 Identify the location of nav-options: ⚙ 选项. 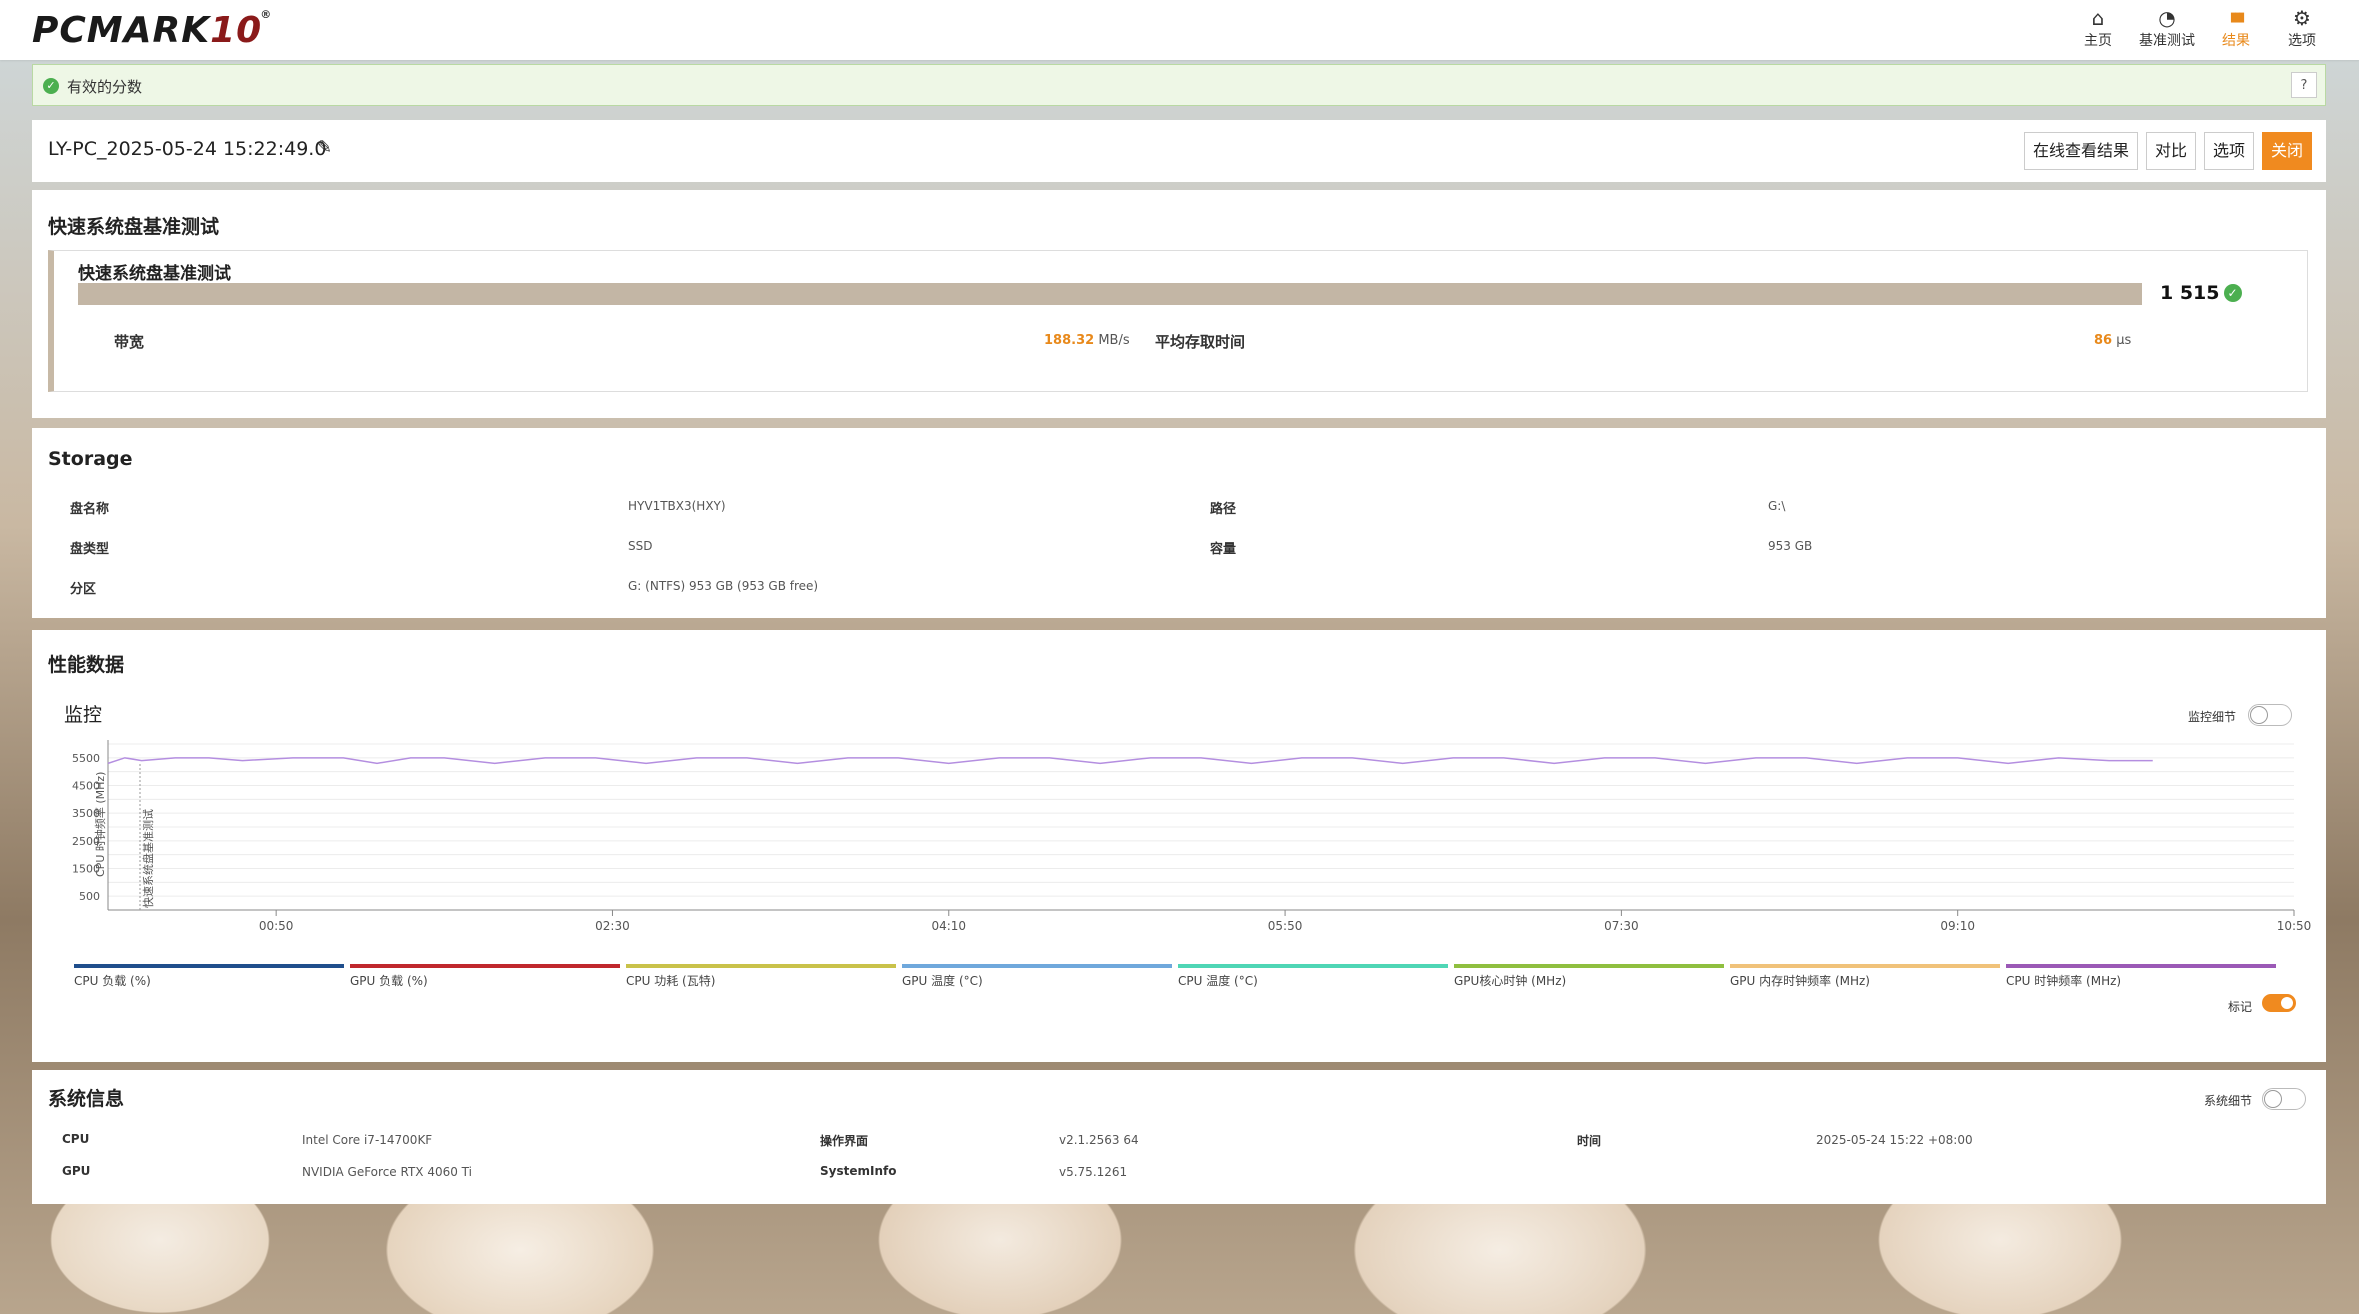
(2302, 28).